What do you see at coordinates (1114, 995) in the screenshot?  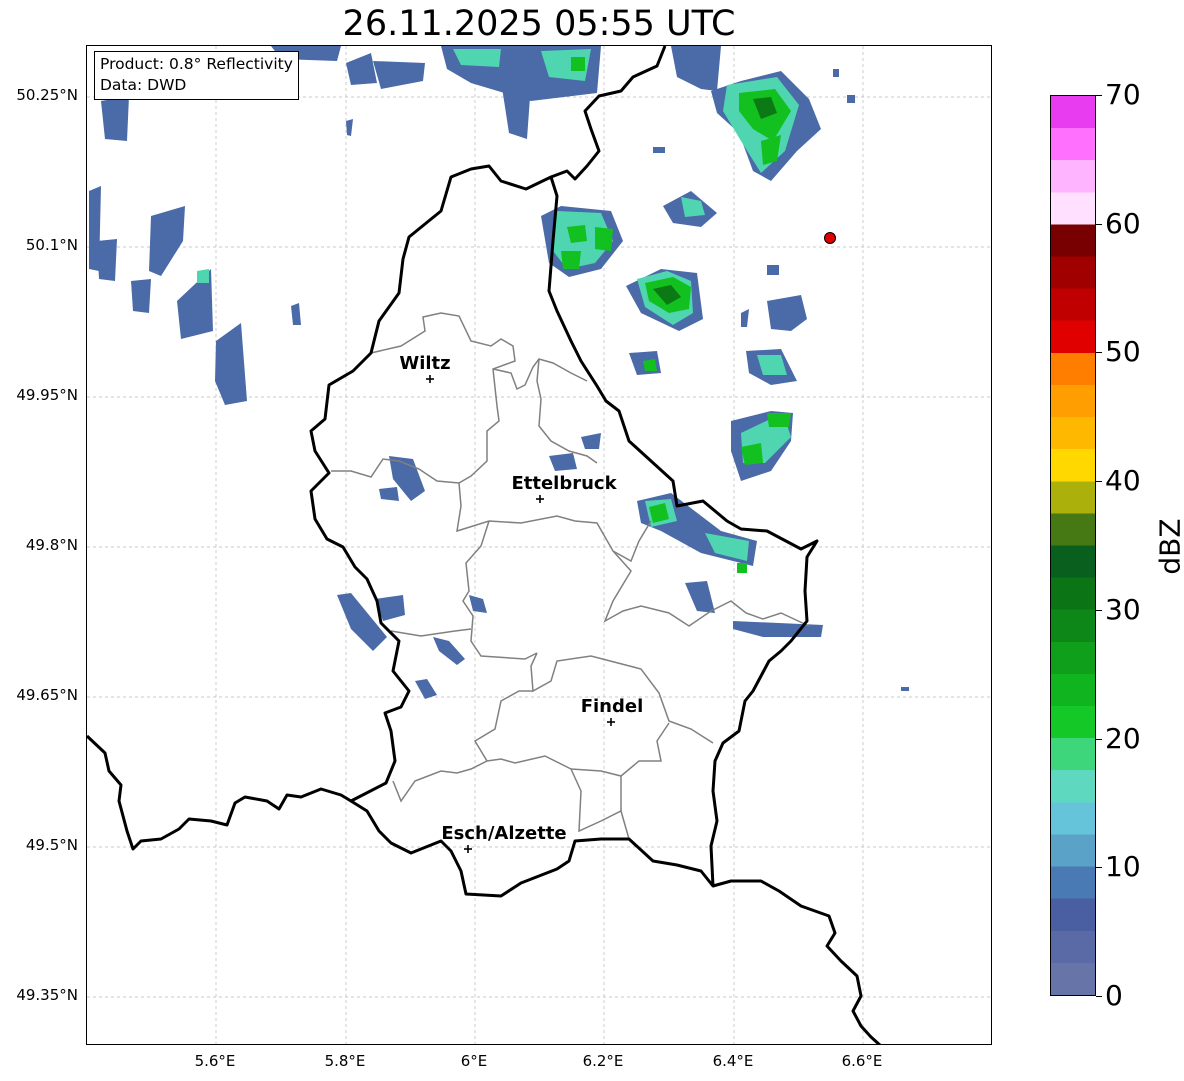 I see `colorbar-tick-label: 0` at bounding box center [1114, 995].